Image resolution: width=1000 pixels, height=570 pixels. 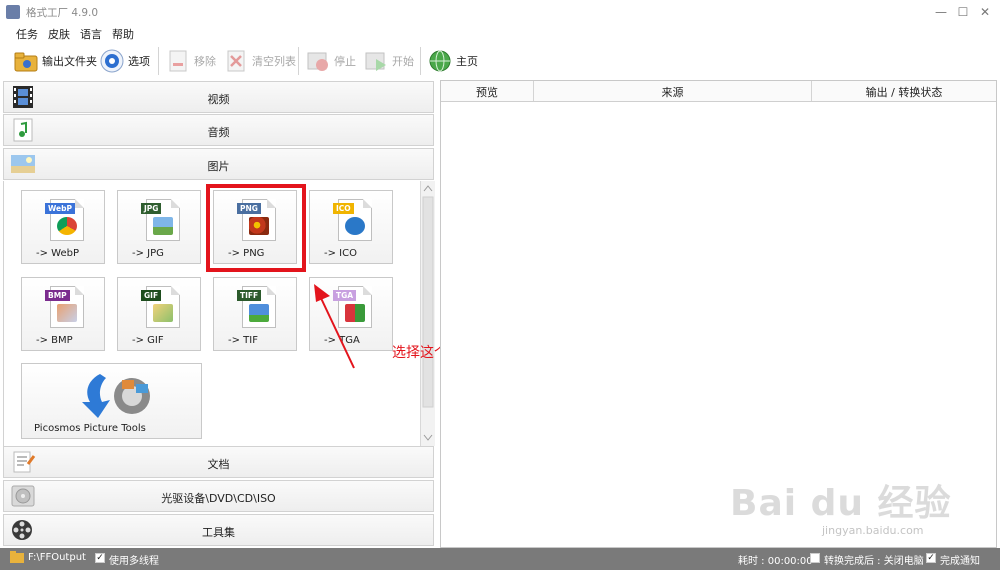 What do you see at coordinates (59, 34) in the screenshot?
I see `menu-skin: 皮肤` at bounding box center [59, 34].